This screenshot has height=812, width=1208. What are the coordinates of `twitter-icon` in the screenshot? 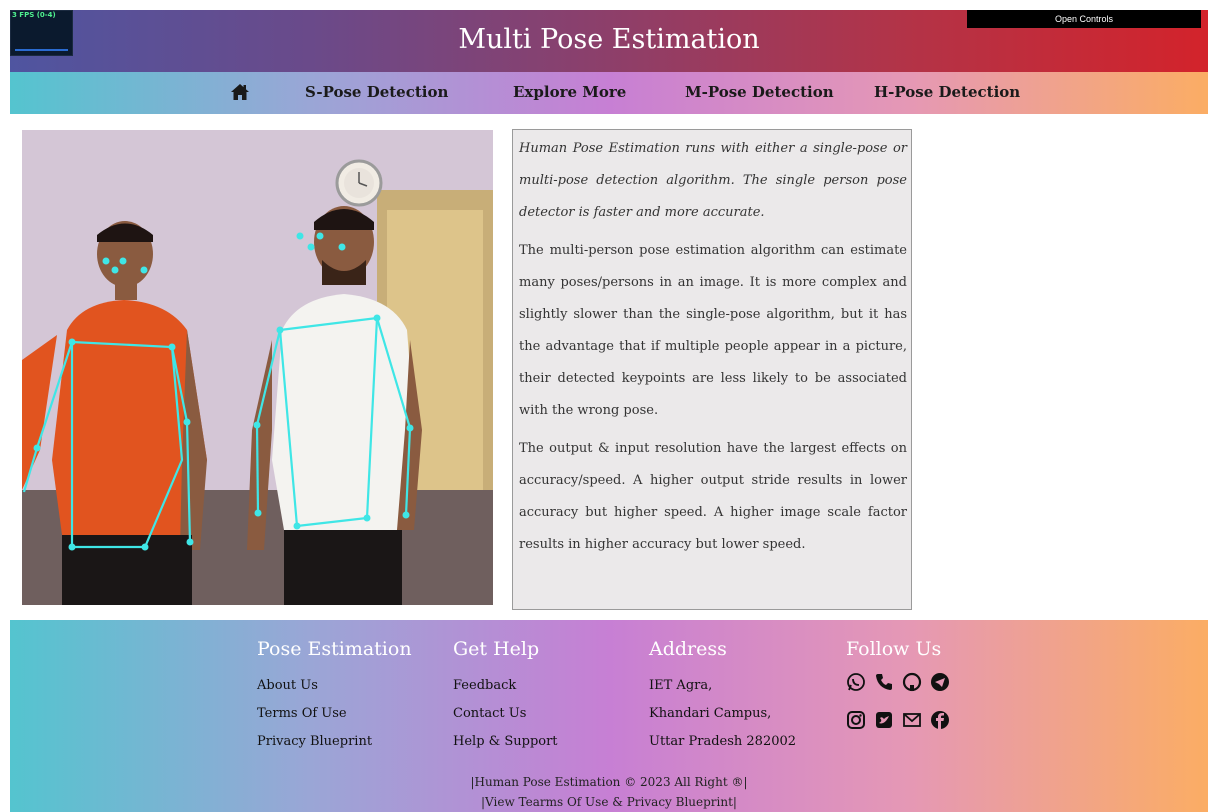 It's located at (884, 720).